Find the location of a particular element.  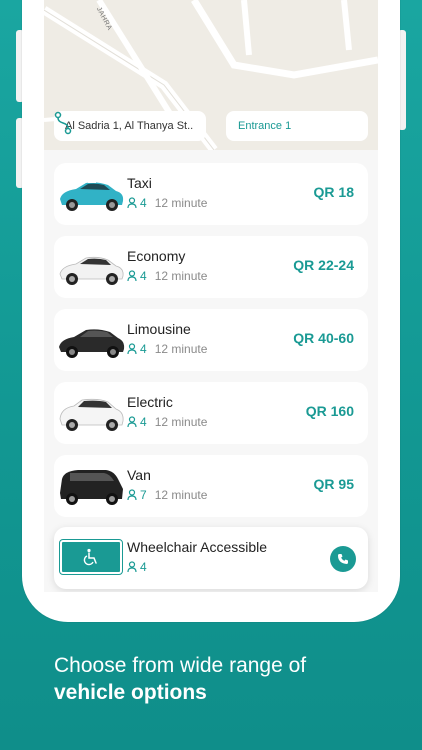

vehicle-meta: 4 is located at coordinates (141, 567).